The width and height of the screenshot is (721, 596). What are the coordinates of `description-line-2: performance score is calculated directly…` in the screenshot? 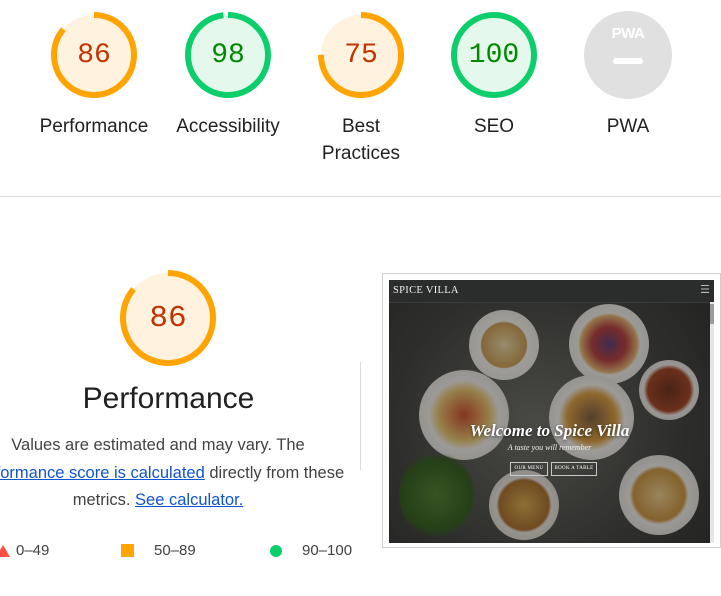 It's located at (178, 474).